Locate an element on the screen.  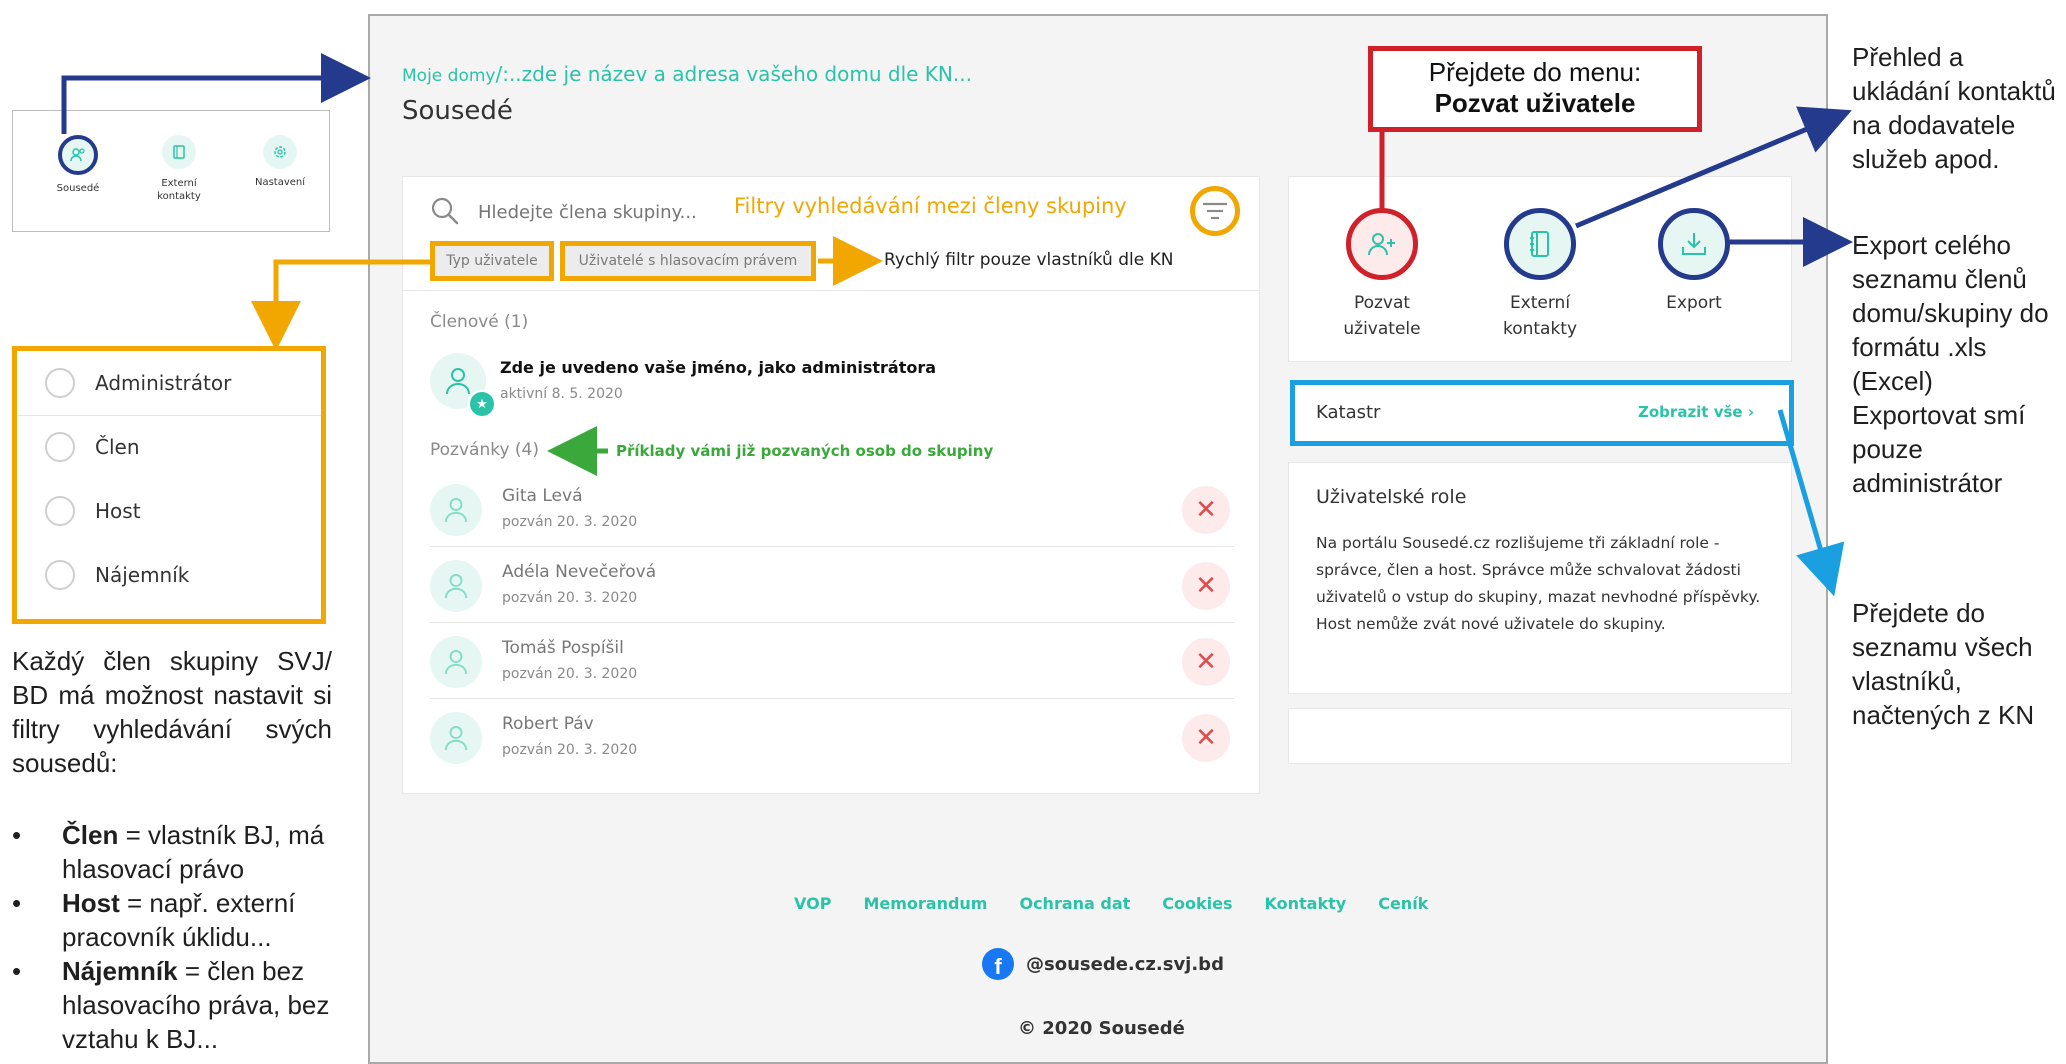
filter-button is located at coordinates (1215, 211).